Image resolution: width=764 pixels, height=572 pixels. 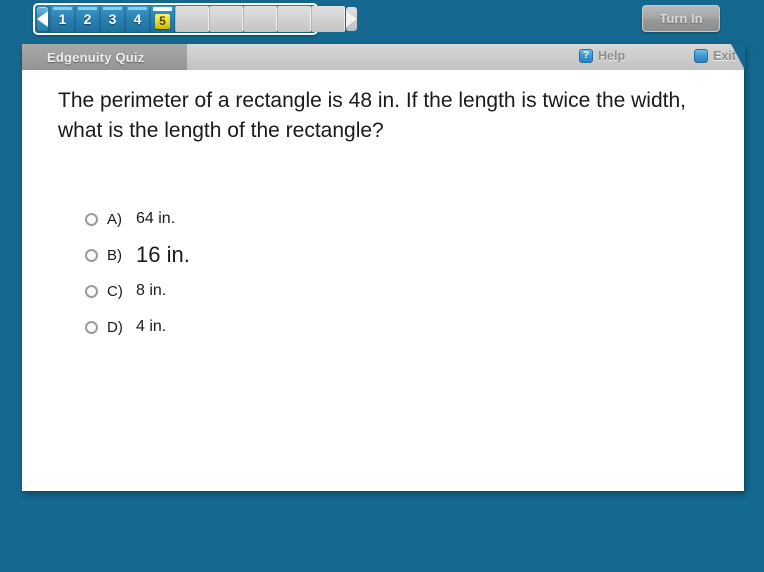 I want to click on page-tab-label: 2, so click(x=87, y=19).